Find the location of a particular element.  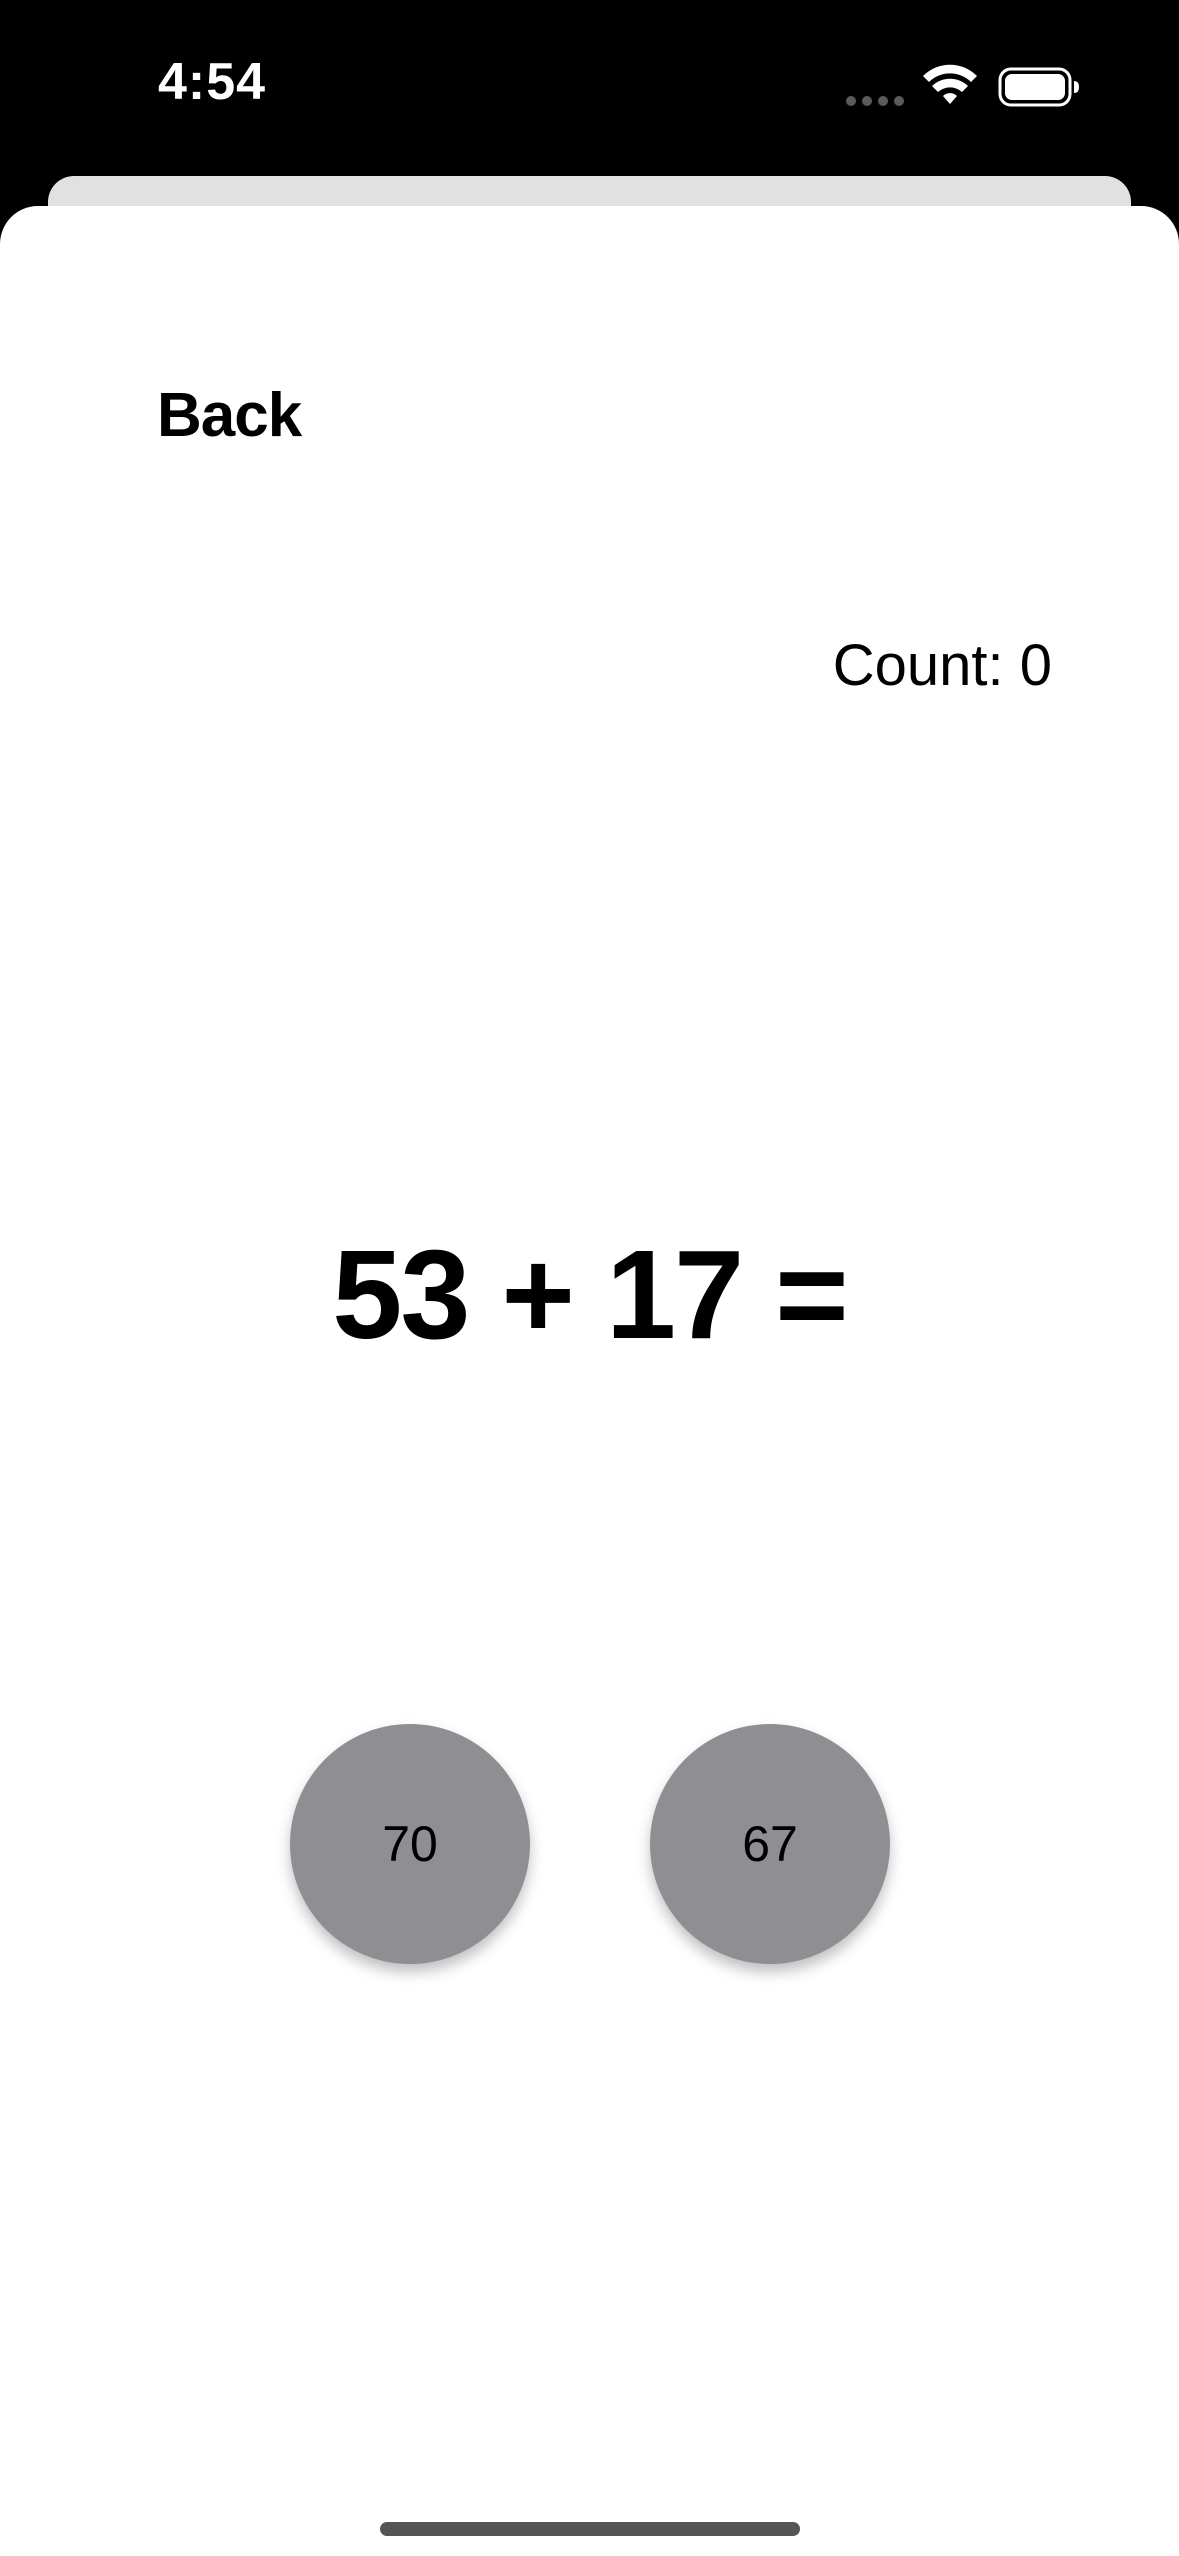

answer-label: 70 is located at coordinates (410, 1844).